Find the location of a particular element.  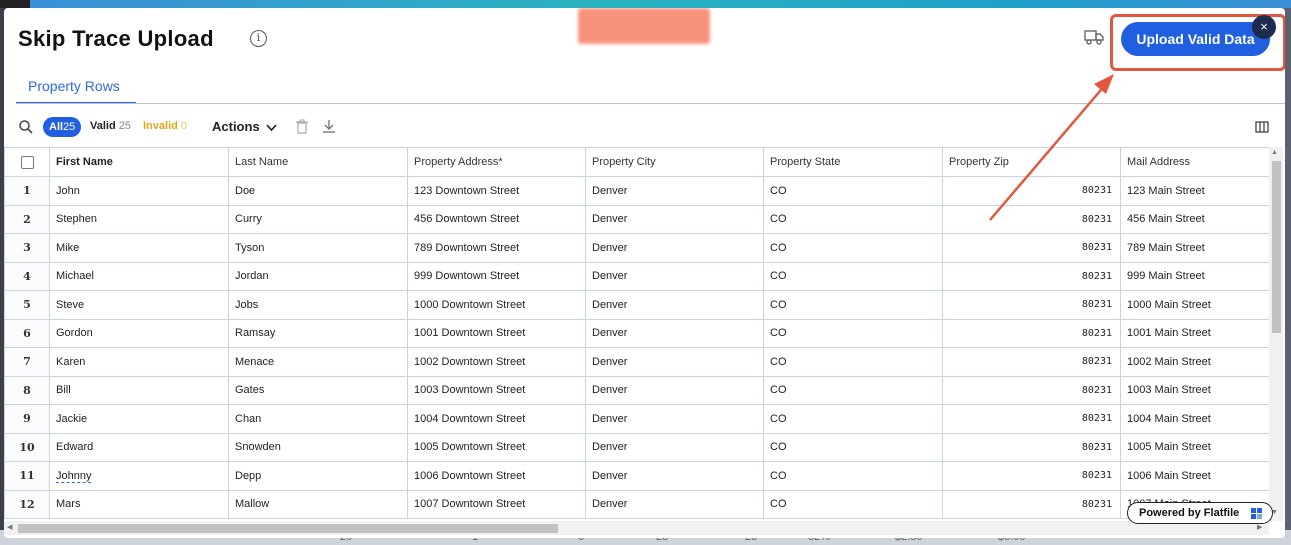

column-header: First Name is located at coordinates (139, 162).